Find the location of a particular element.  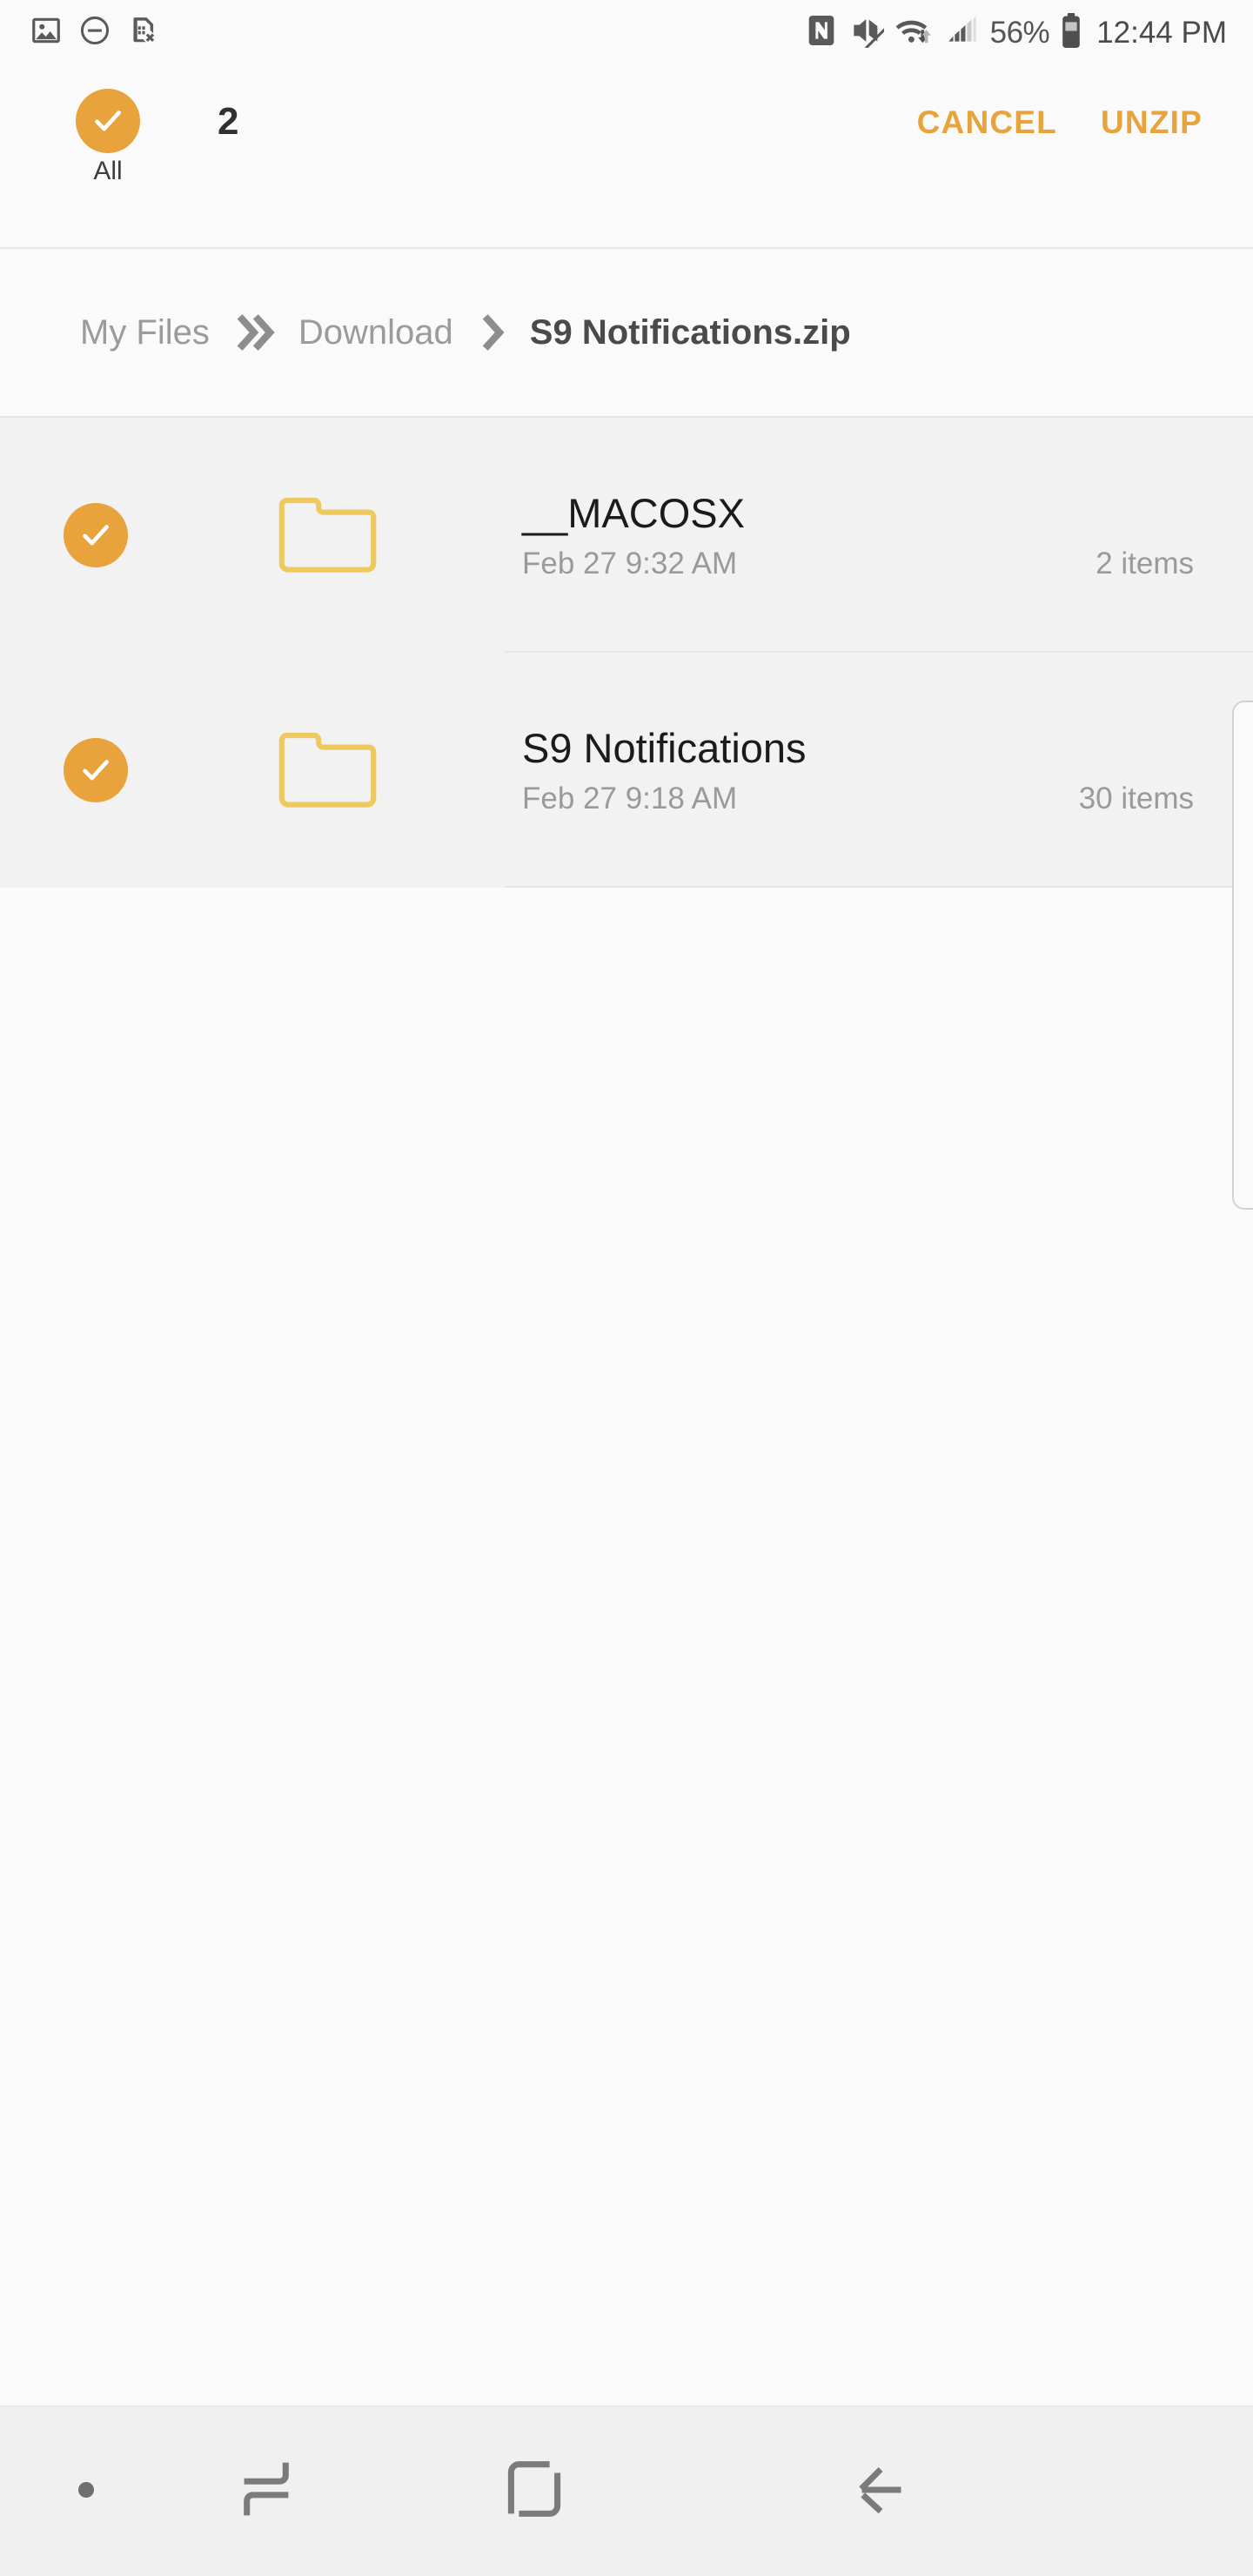

home-button is located at coordinates (534, 2492).